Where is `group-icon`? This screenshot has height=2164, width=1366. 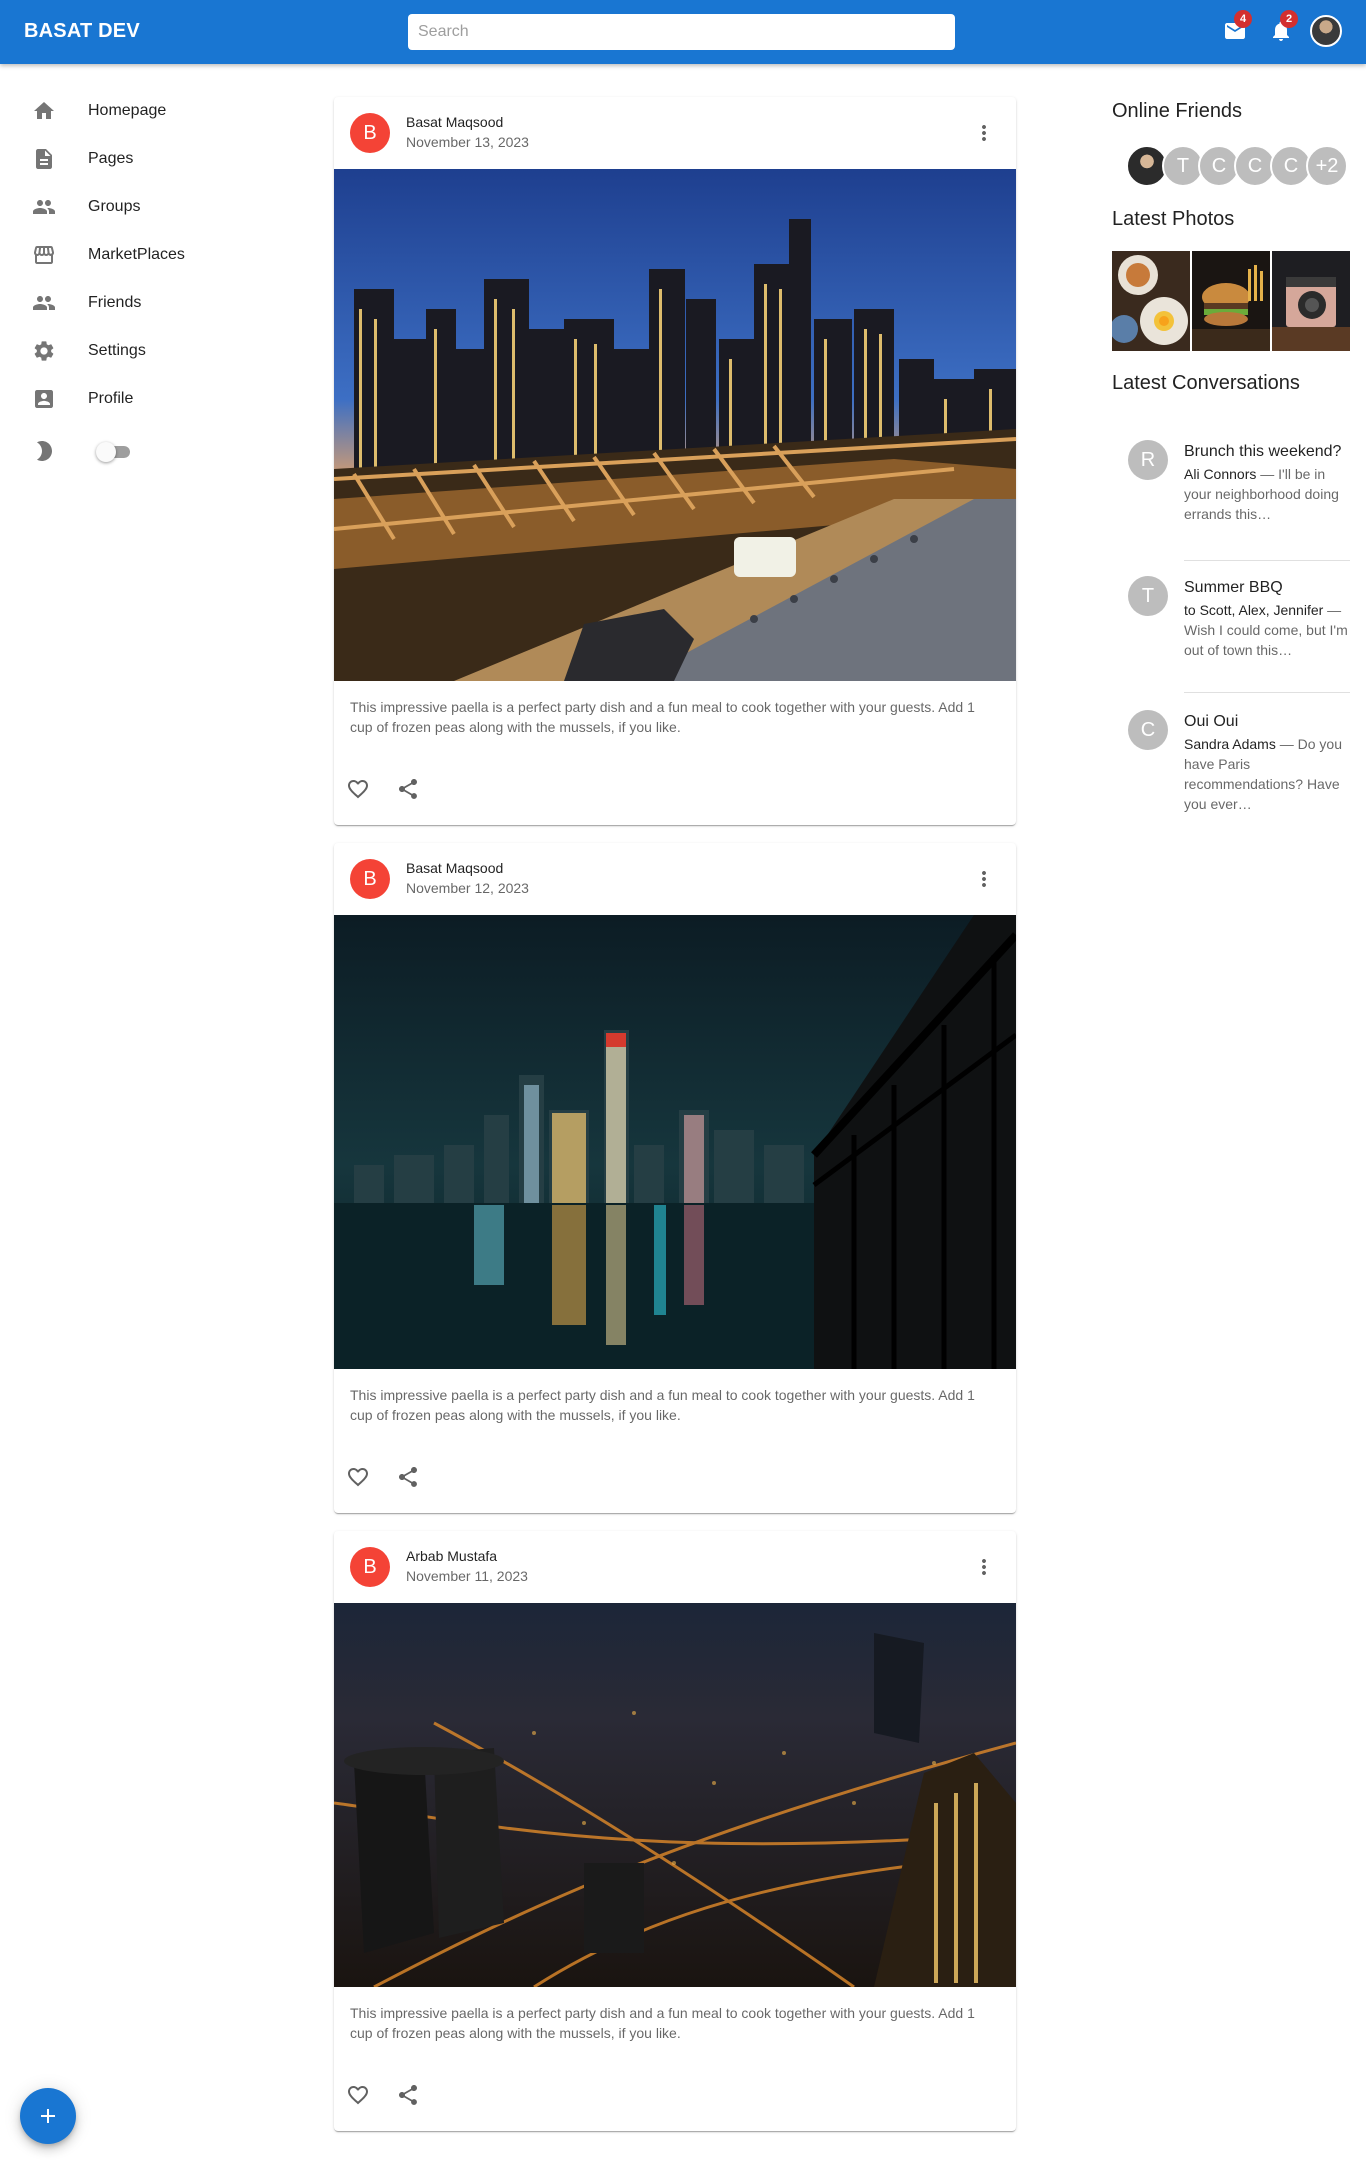 group-icon is located at coordinates (44, 207).